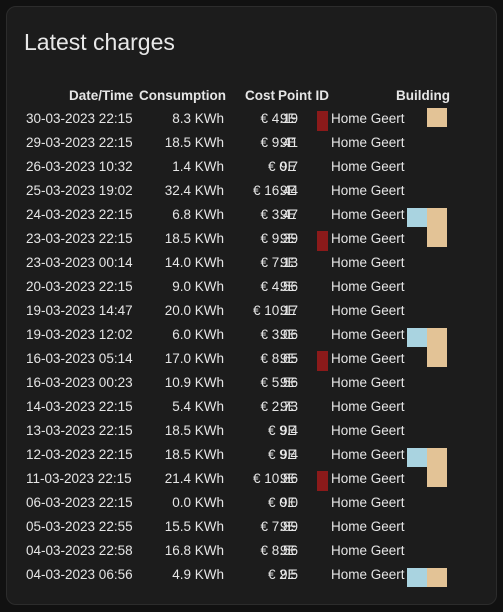 This screenshot has width=503, height=612. I want to click on datetime-cell: 04-03-2023 22:58, so click(79, 550).